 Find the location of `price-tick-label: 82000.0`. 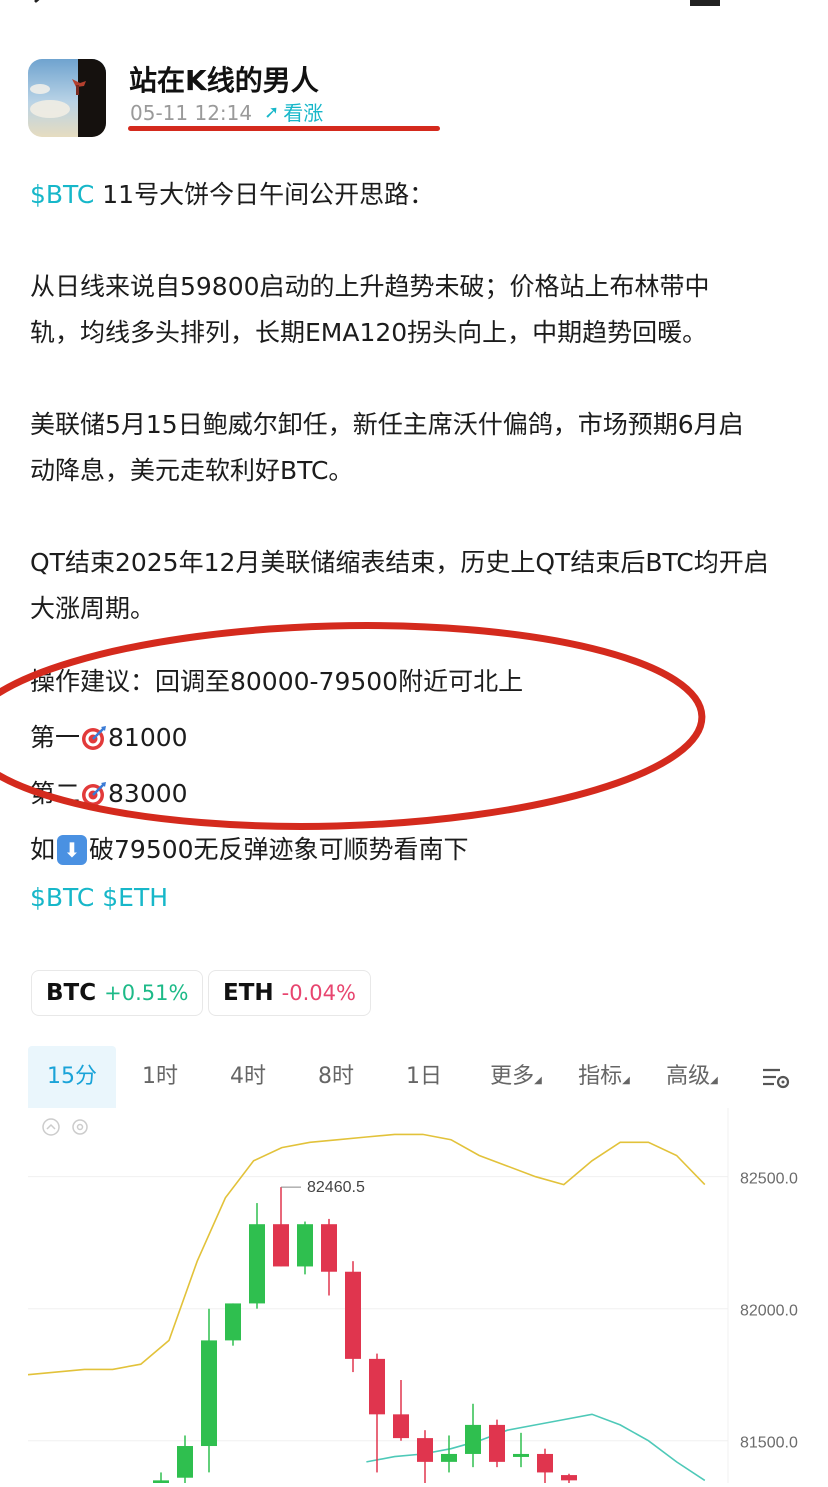

price-tick-label: 82000.0 is located at coordinates (769, 1311).